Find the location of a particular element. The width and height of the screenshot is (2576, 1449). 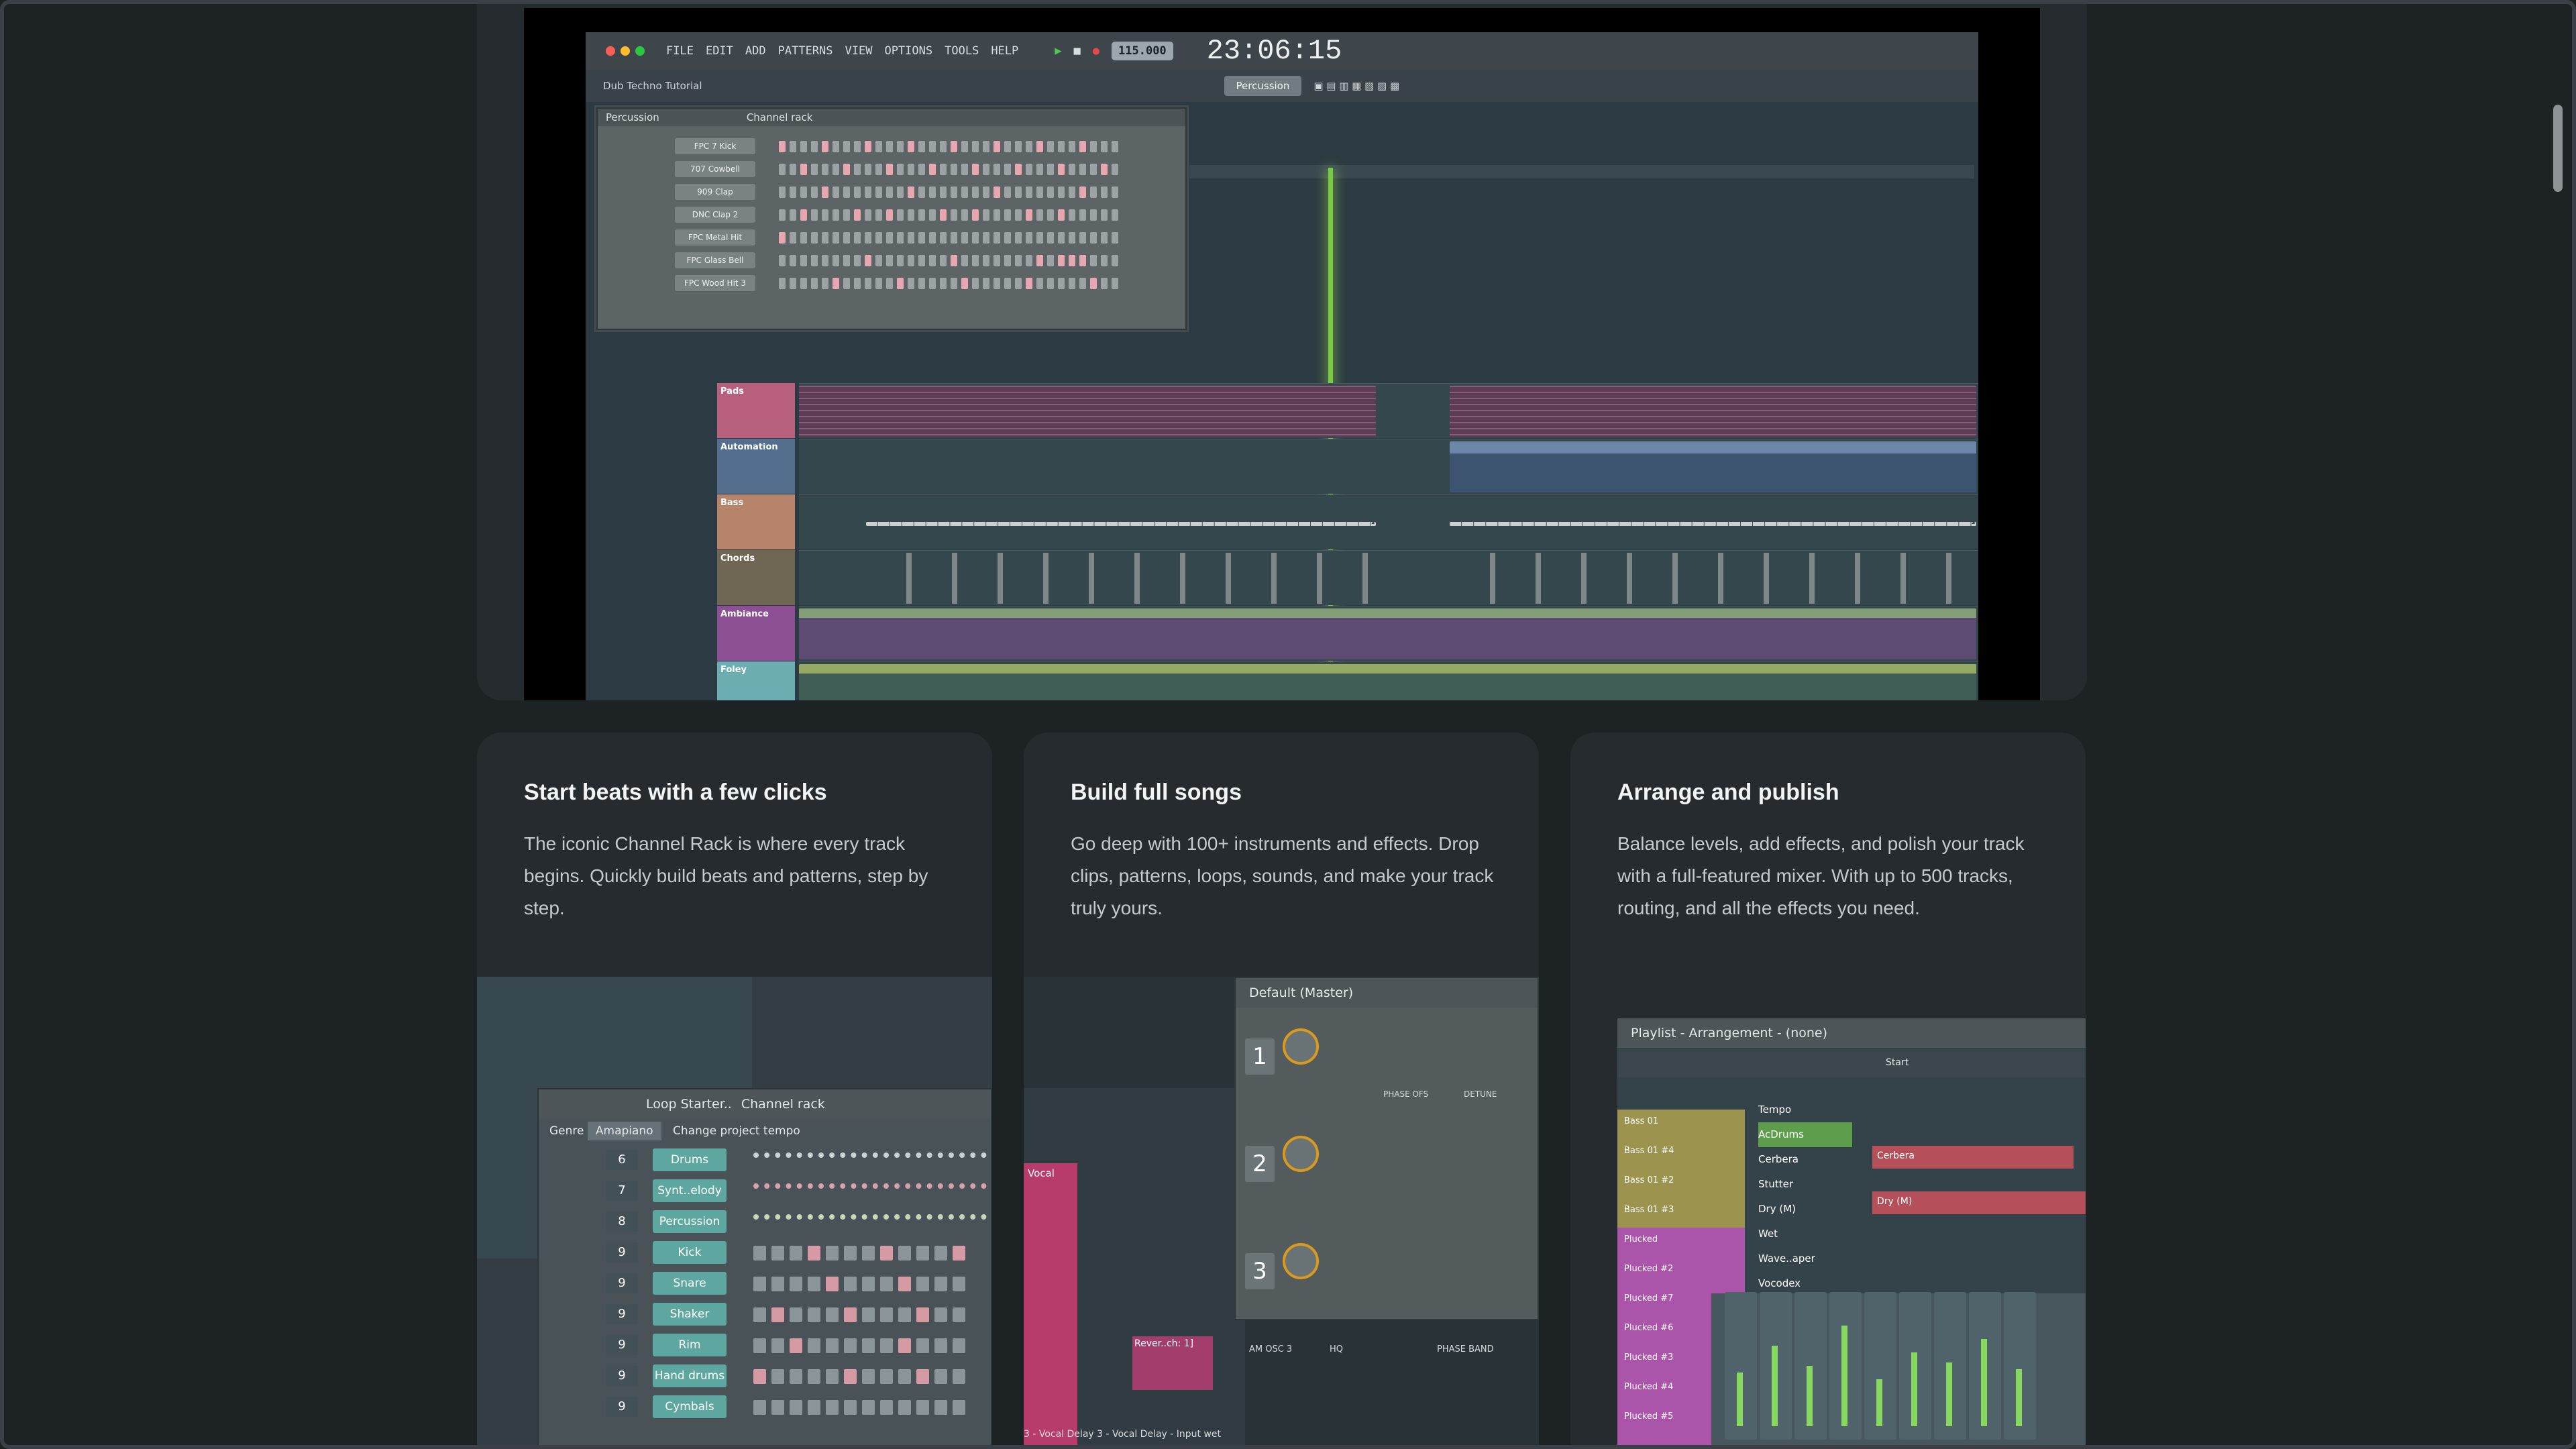

track-name: Wet is located at coordinates (1805, 1234).